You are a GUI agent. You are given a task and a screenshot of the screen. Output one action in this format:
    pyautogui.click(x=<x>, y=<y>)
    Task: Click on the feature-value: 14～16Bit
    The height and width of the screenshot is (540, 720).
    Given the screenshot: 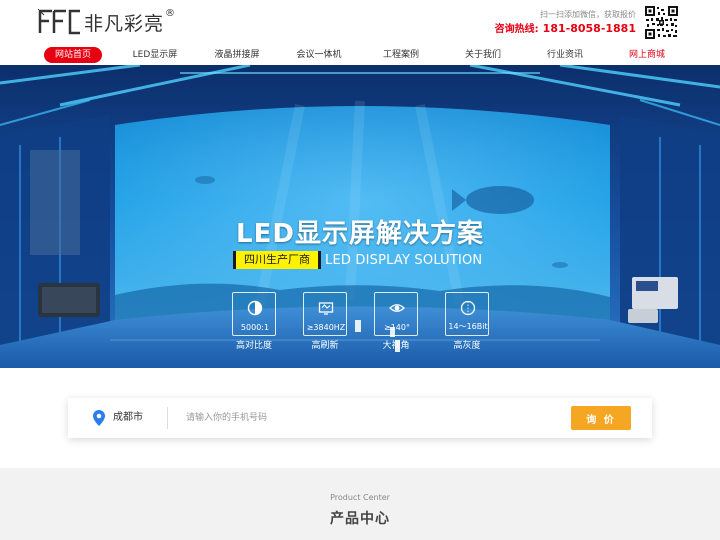 What is the action you would take?
    pyautogui.click(x=468, y=326)
    